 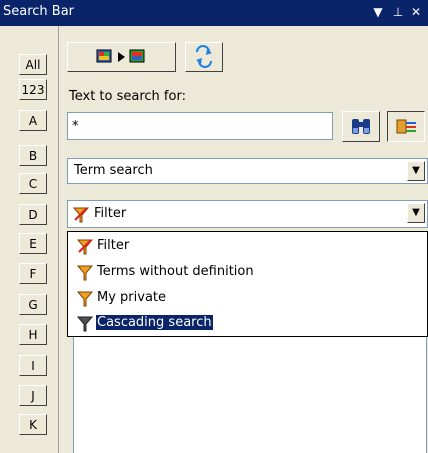 What do you see at coordinates (33, 89) in the screenshot?
I see `letter-button-123: 123` at bounding box center [33, 89].